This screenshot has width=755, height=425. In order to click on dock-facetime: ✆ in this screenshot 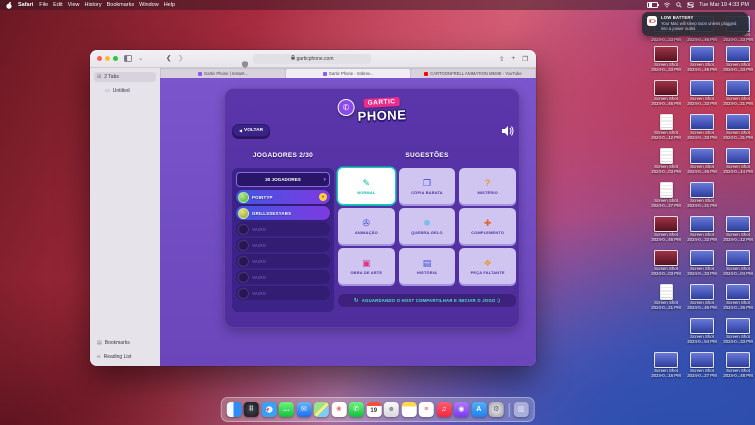, I will do `click(356, 409)`.